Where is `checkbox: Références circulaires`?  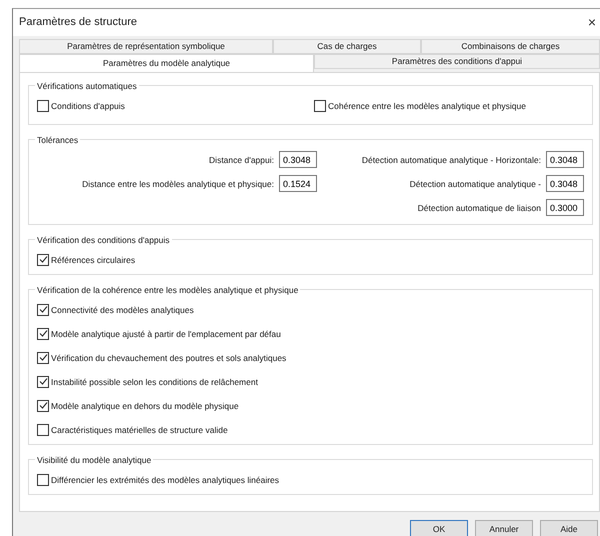 checkbox: Références circulaires is located at coordinates (310, 260).